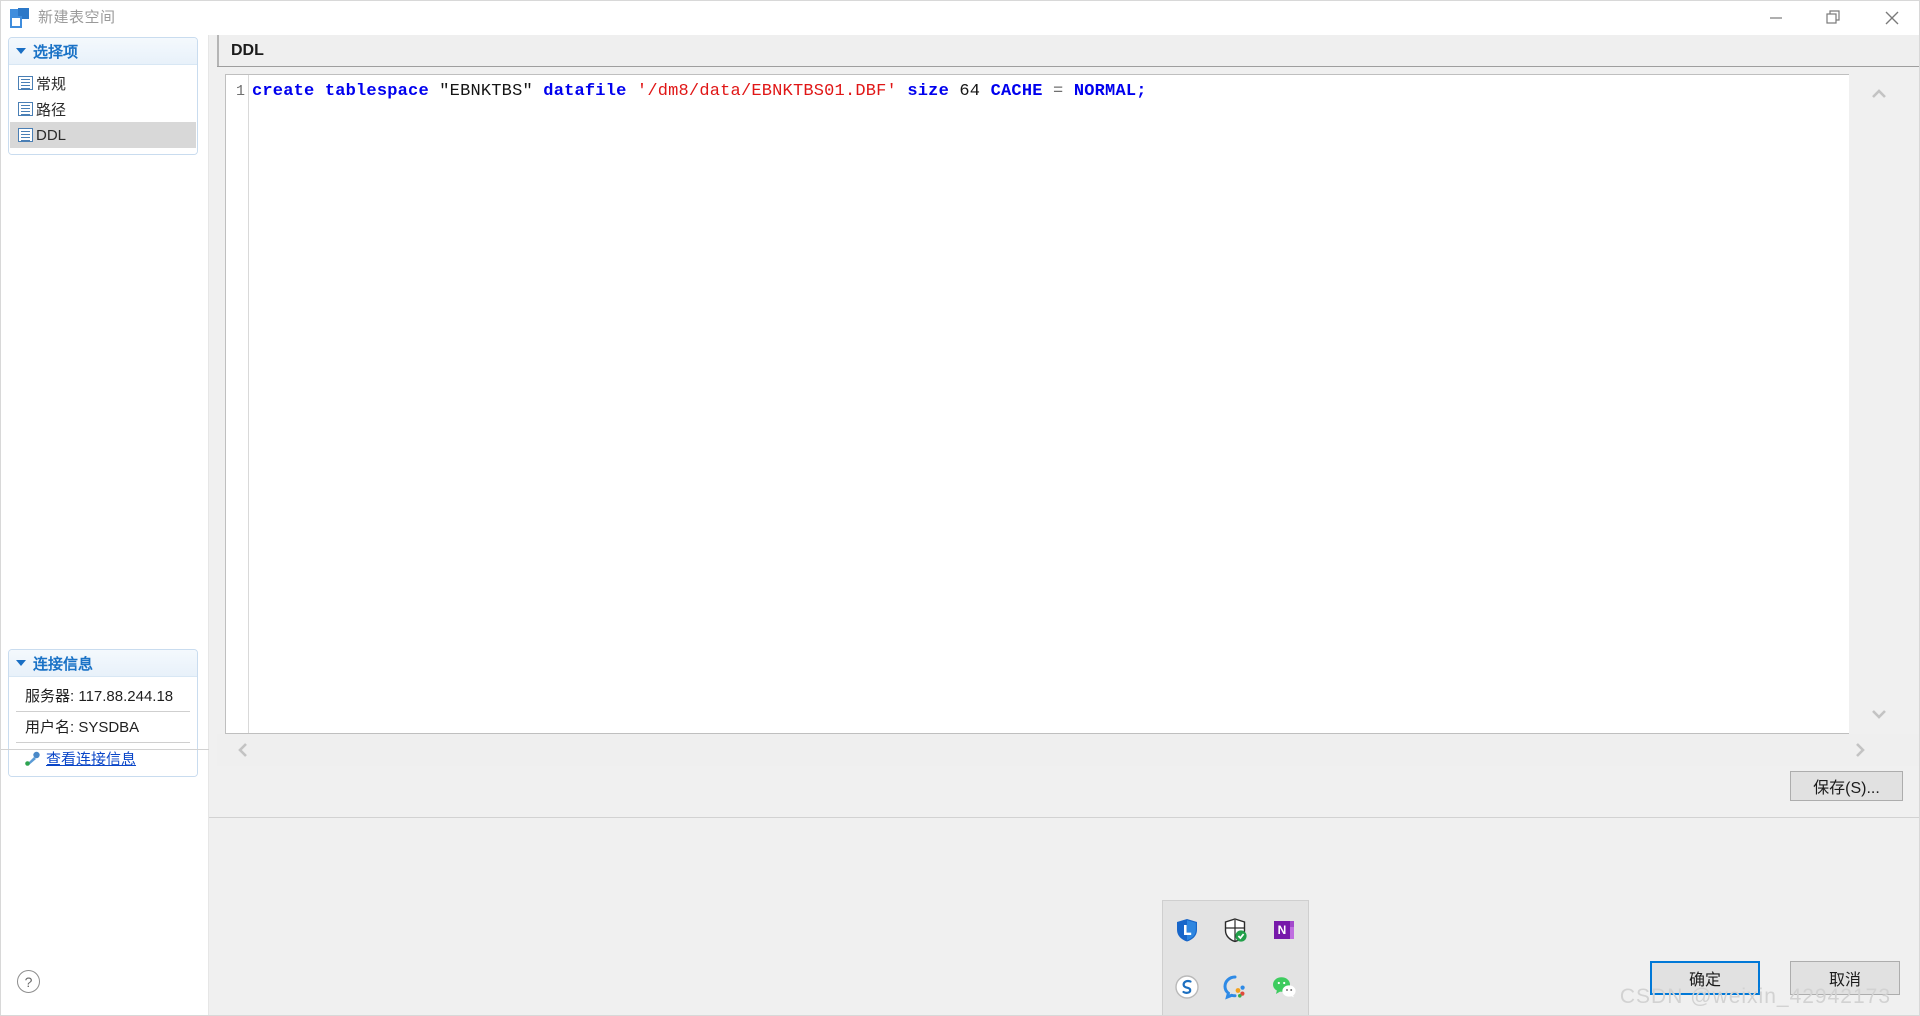 Image resolution: width=1920 pixels, height=1016 pixels. I want to click on sql-token: CACHE, so click(1016, 91).